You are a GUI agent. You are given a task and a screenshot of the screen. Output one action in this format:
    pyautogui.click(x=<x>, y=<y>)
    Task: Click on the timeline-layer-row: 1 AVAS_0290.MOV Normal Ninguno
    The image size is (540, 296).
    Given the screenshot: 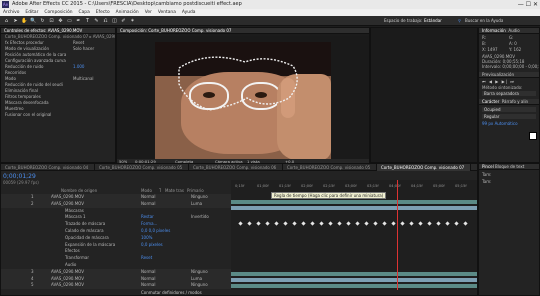 What is the action you would take?
    pyautogui.click(x=116, y=197)
    